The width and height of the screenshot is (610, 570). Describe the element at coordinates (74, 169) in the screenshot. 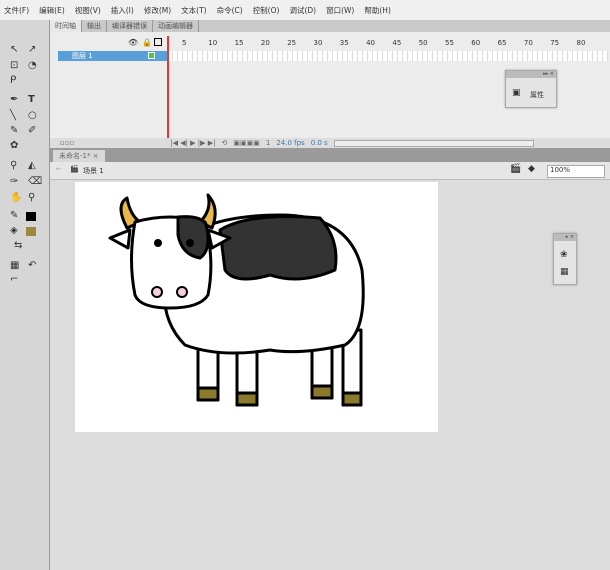

I see `scene-icon: 🎬` at that location.